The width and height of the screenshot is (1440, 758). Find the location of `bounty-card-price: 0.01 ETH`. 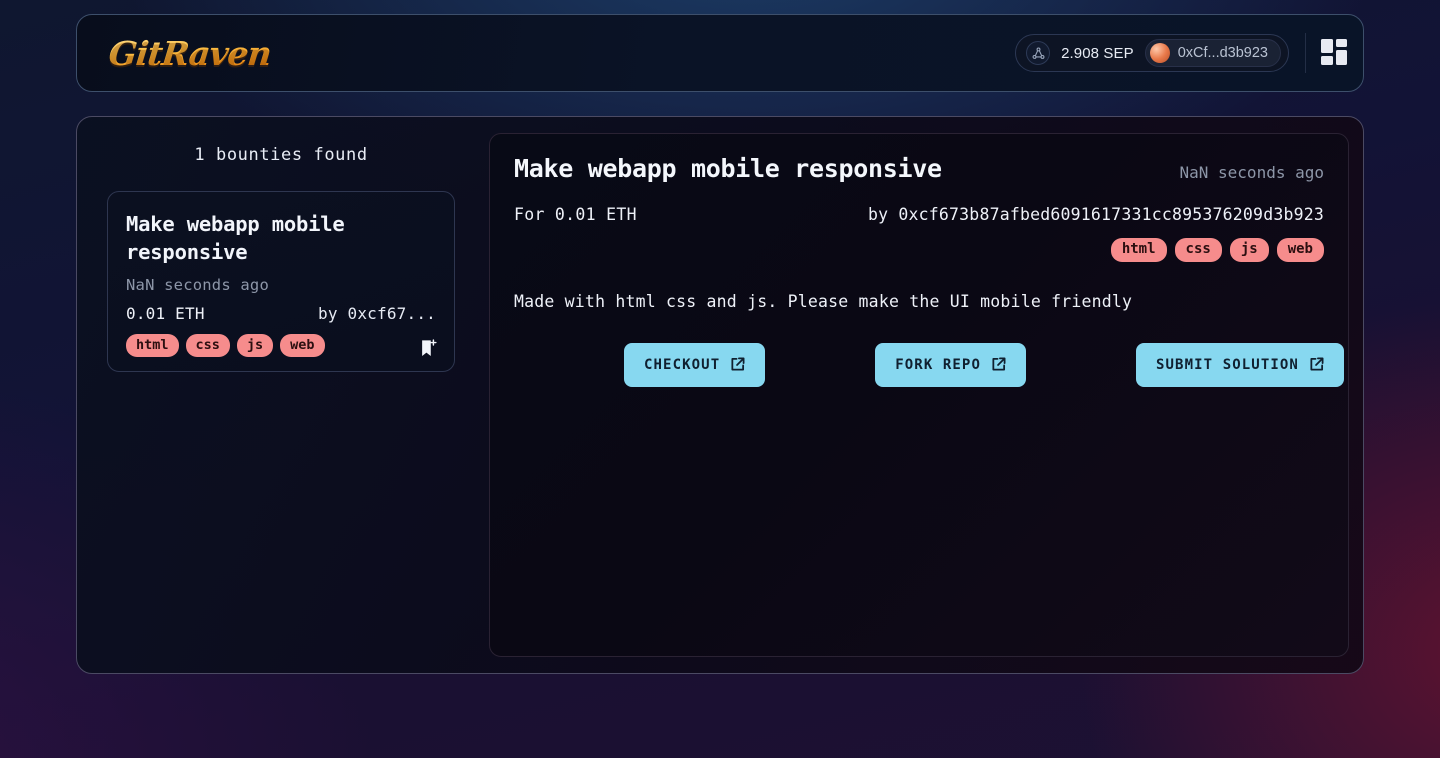

bounty-card-price: 0.01 ETH is located at coordinates (165, 313).